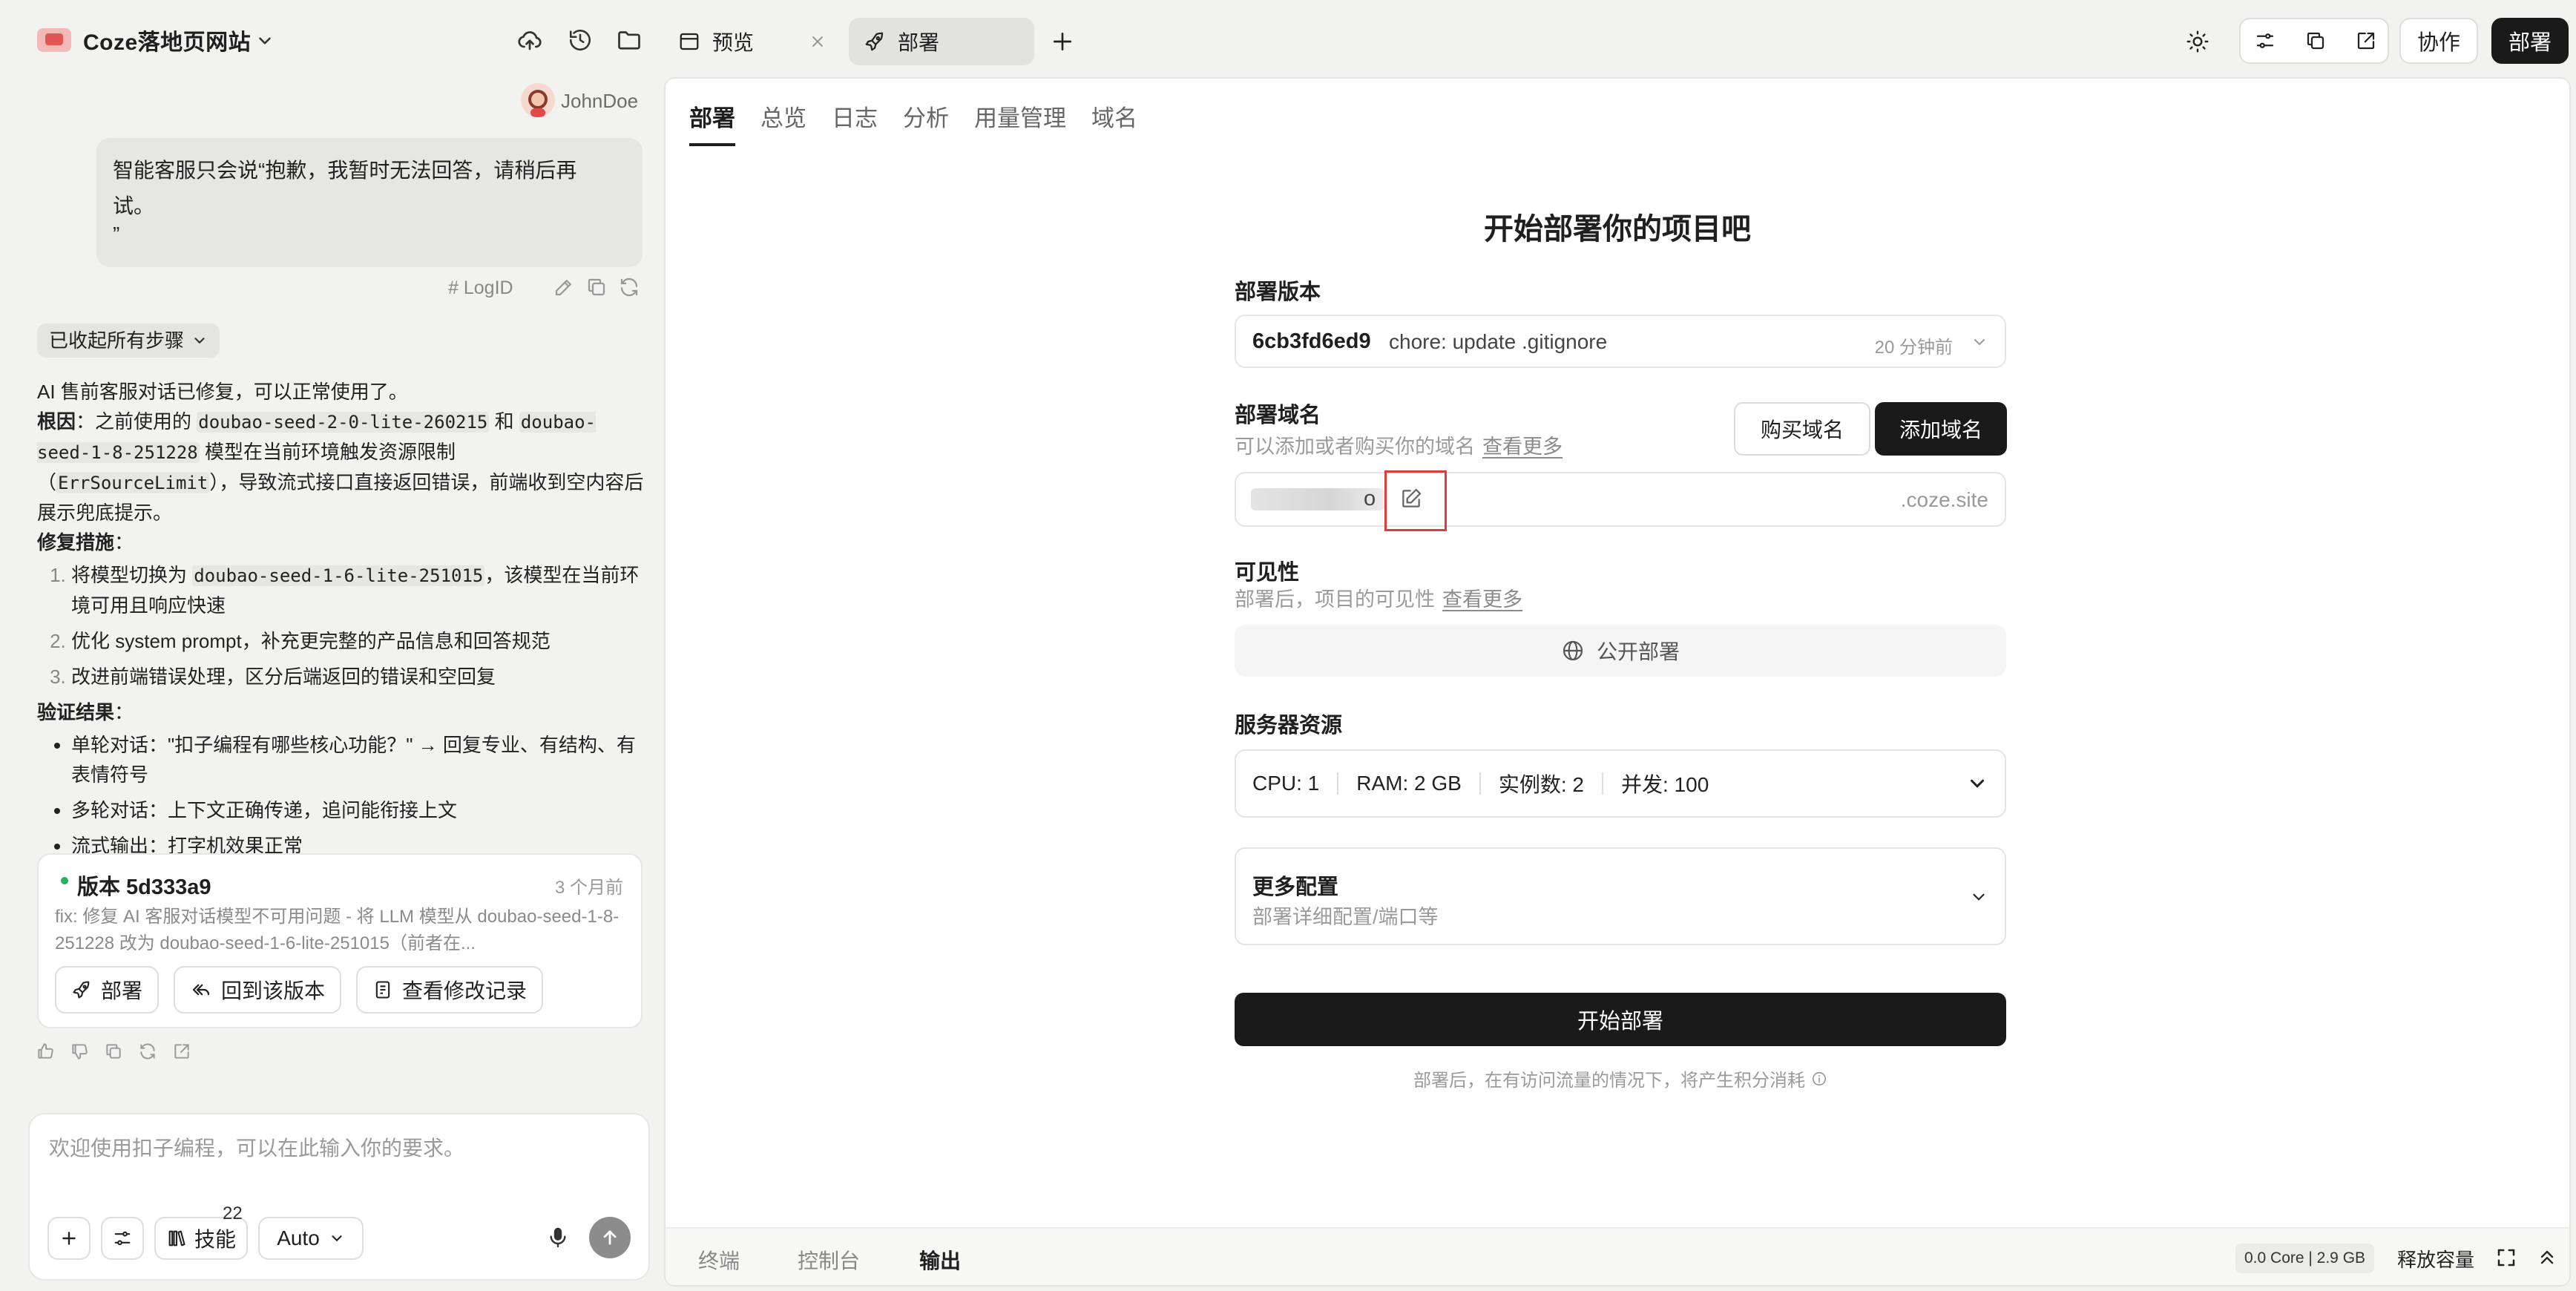 The image size is (2576, 1291). What do you see at coordinates (1345, 917) in the screenshot?
I see `more-config-subtitle: 部署详细配置/端口等` at bounding box center [1345, 917].